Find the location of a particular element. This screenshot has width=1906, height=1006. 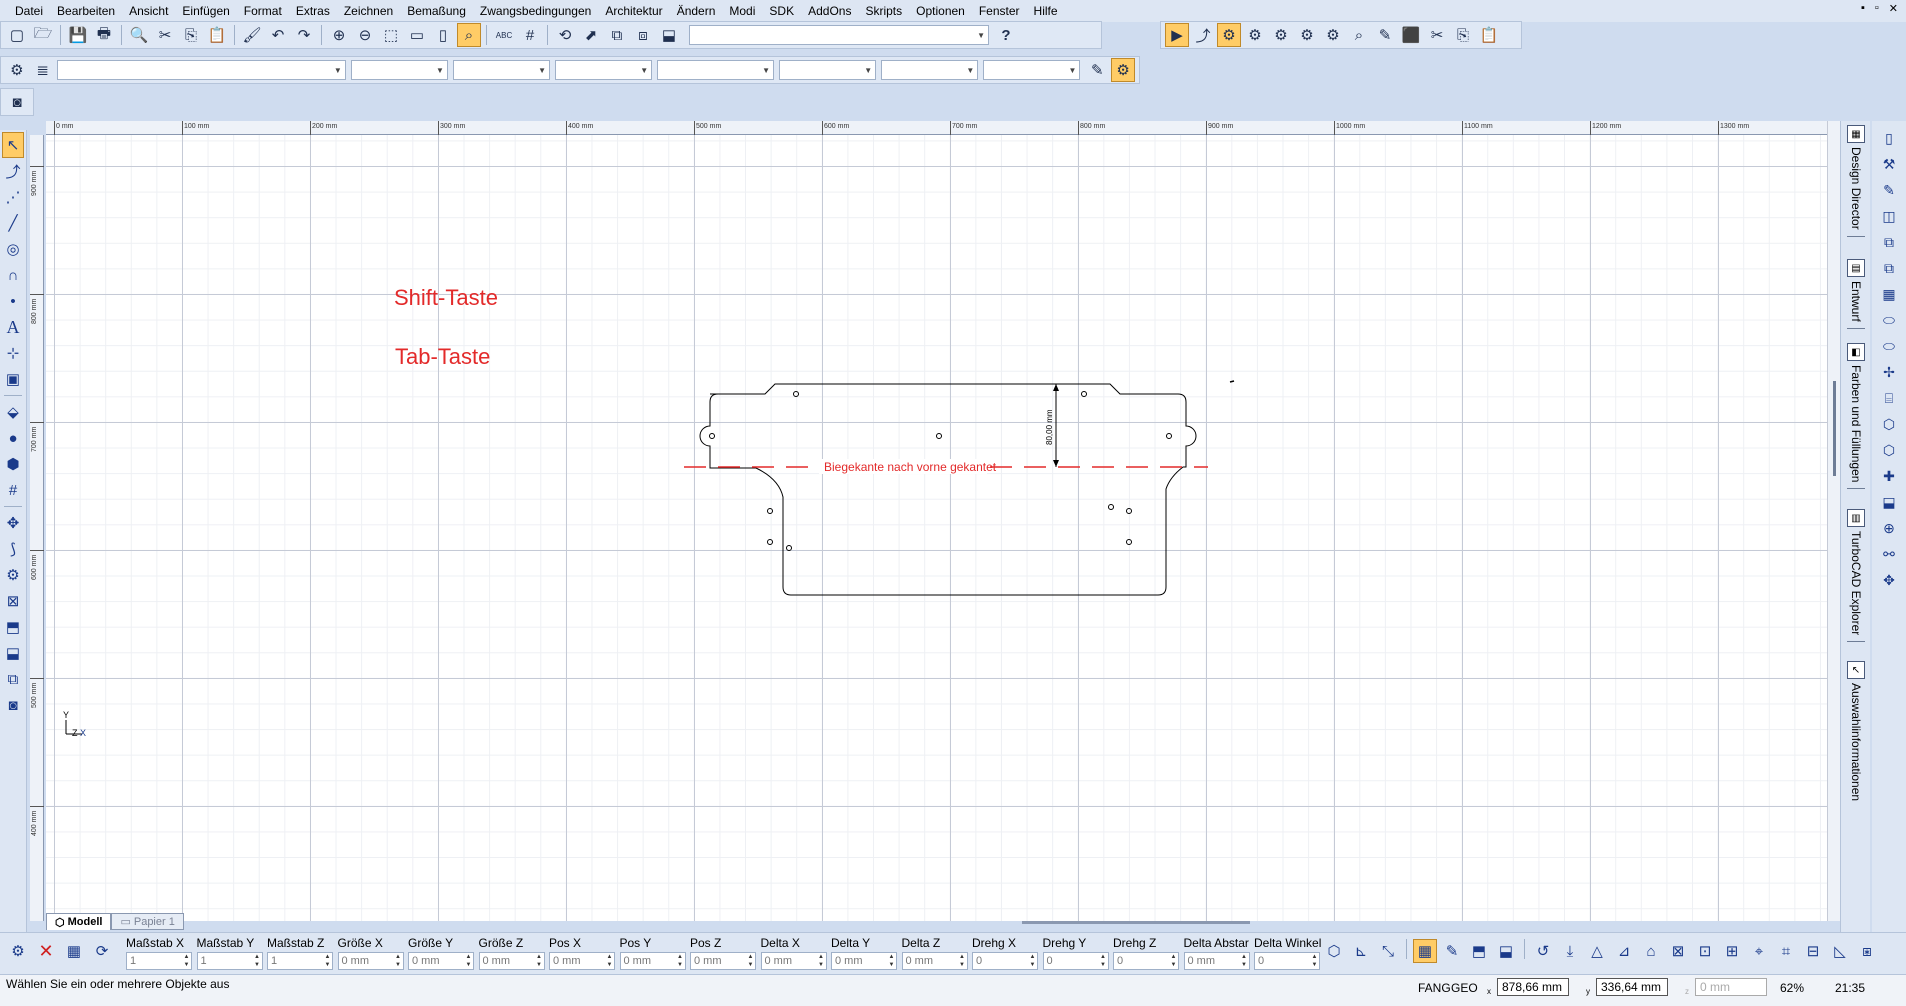

snap-near-icon: ⌖ is located at coordinates (1759, 951).